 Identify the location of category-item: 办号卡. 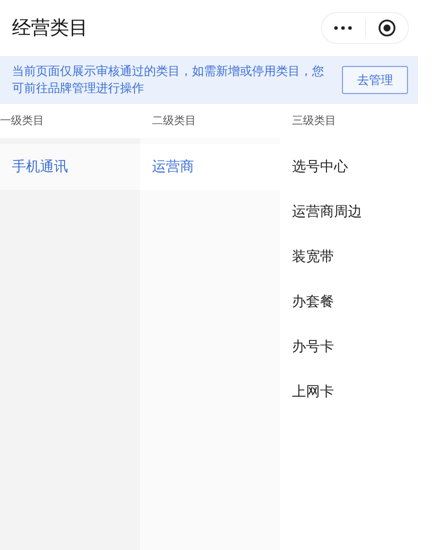
(359, 347).